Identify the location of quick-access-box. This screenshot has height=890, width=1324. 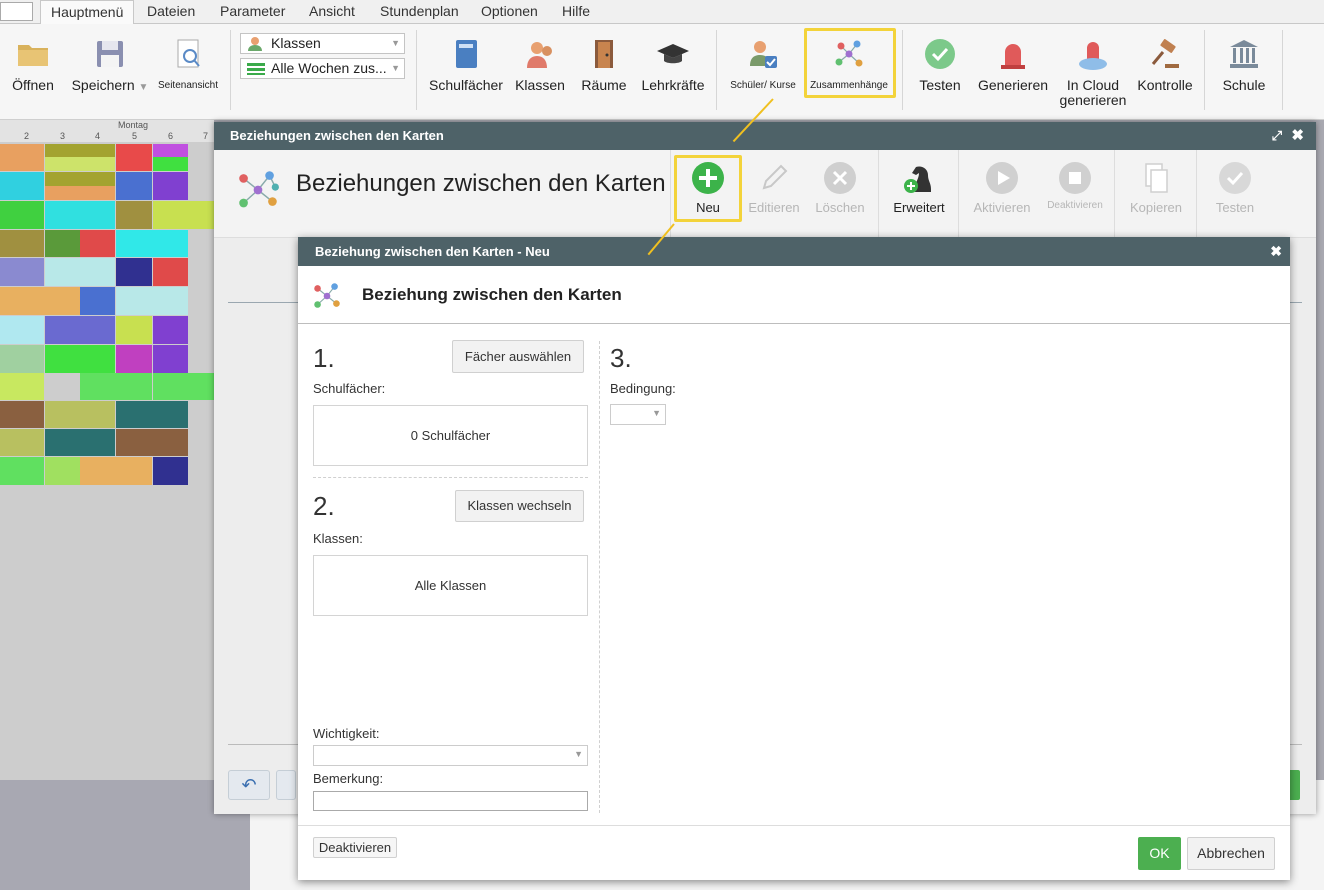
(16, 11).